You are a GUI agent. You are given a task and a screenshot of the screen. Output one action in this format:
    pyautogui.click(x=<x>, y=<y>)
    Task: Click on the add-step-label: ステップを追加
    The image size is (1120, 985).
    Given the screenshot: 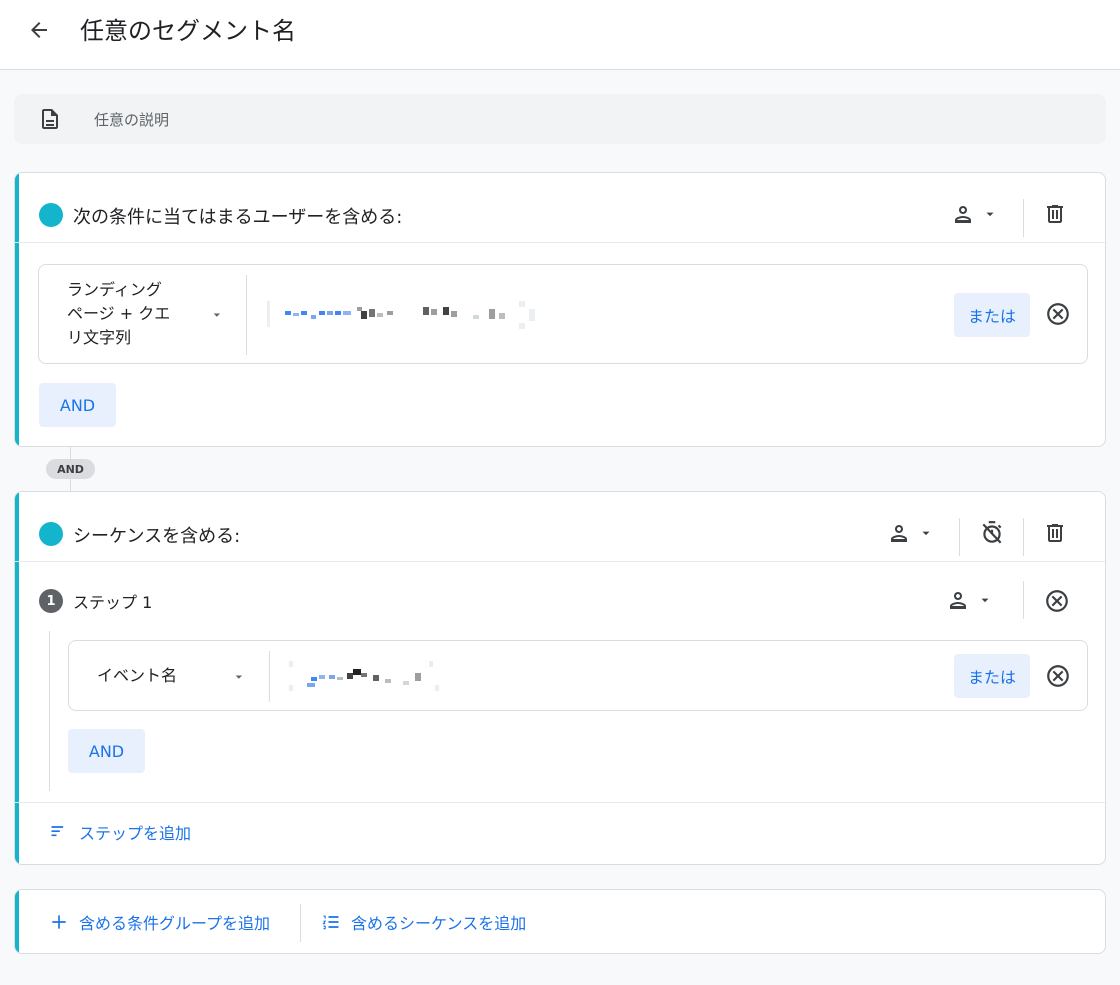 What is the action you would take?
    pyautogui.click(x=135, y=833)
    